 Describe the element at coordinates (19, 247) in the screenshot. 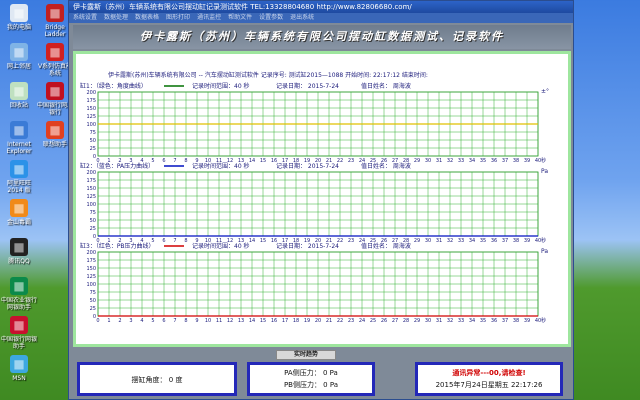

I see `qq-icon: ■` at that location.